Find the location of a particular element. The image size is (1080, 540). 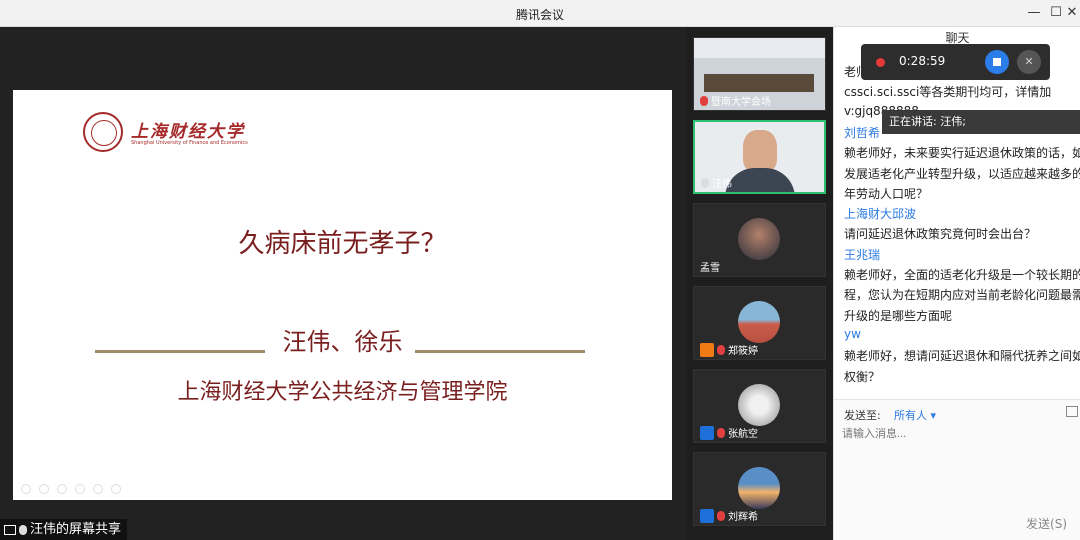

video-face is located at coordinates (760, 151).